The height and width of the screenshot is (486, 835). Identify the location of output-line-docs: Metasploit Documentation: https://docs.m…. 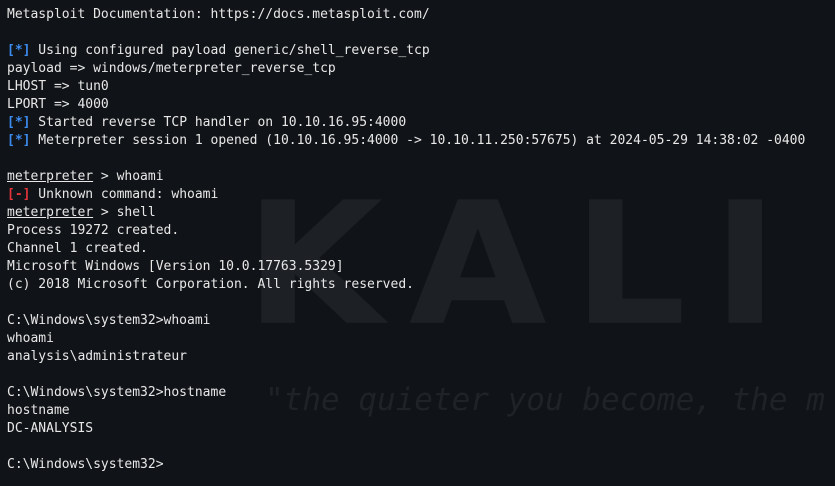
(218, 14).